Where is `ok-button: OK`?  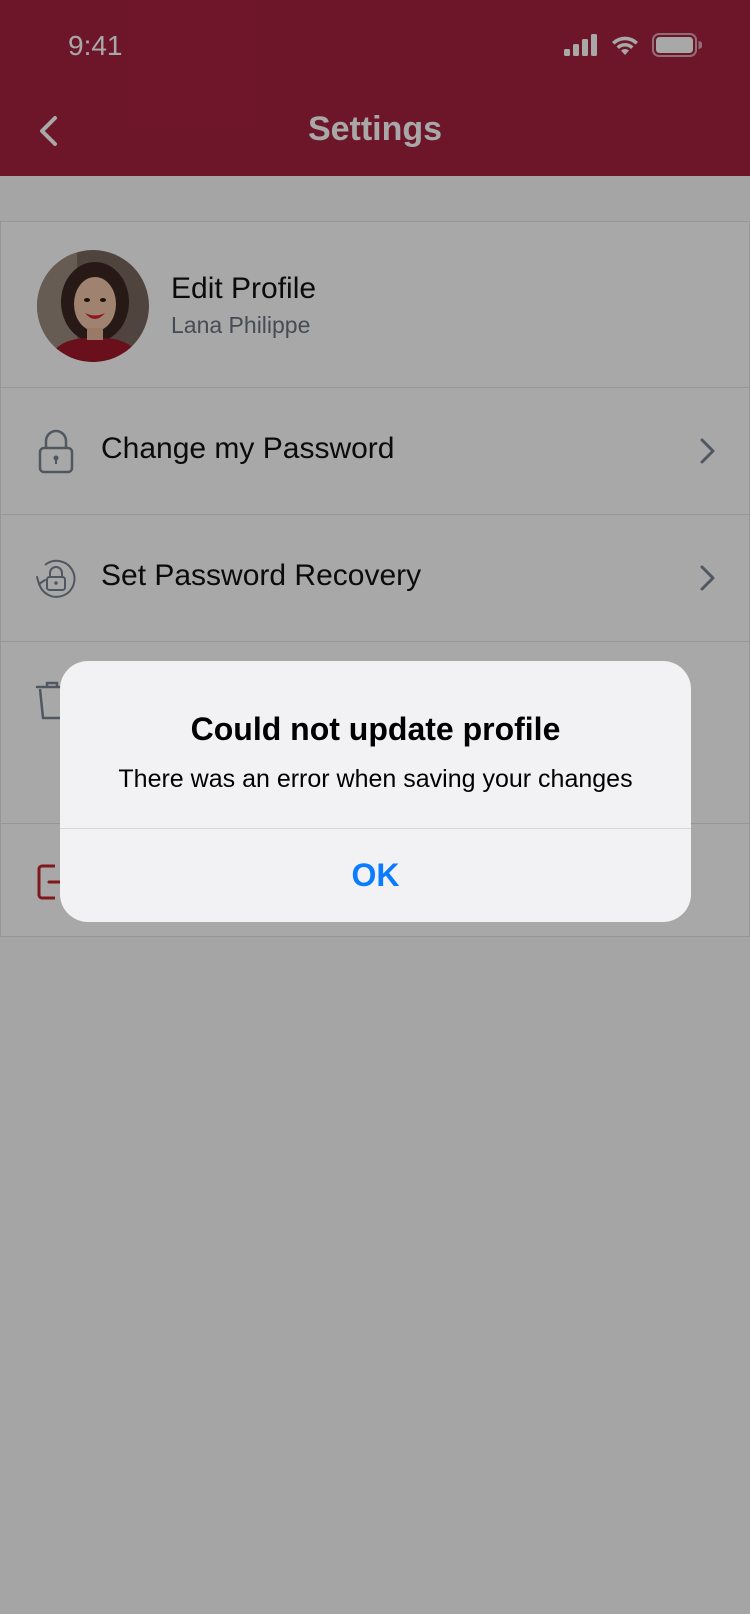
ok-button: OK is located at coordinates (375, 875).